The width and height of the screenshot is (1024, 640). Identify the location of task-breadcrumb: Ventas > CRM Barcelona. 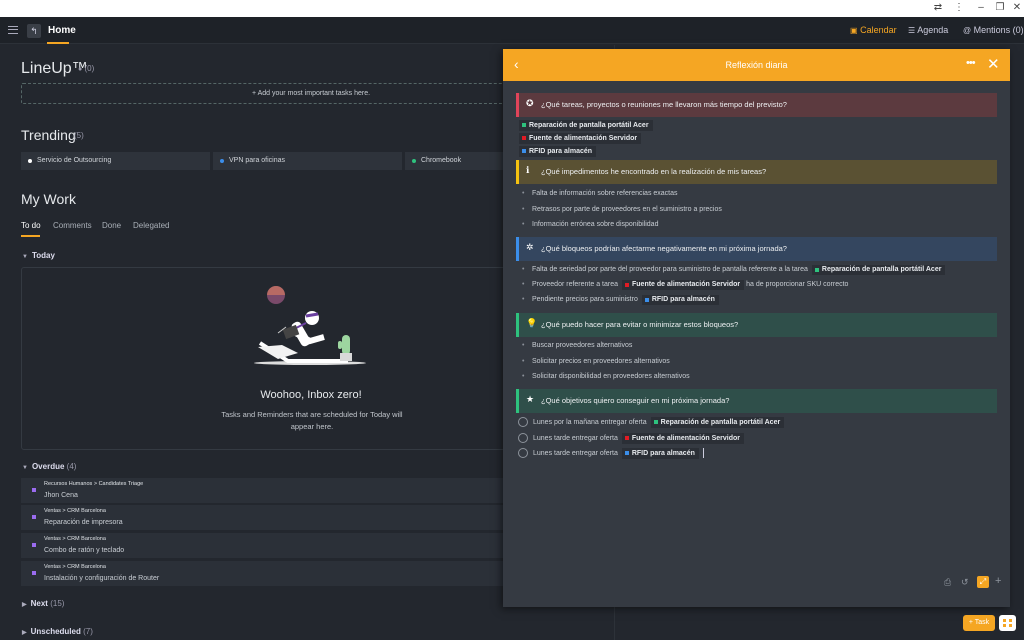
(75, 539).